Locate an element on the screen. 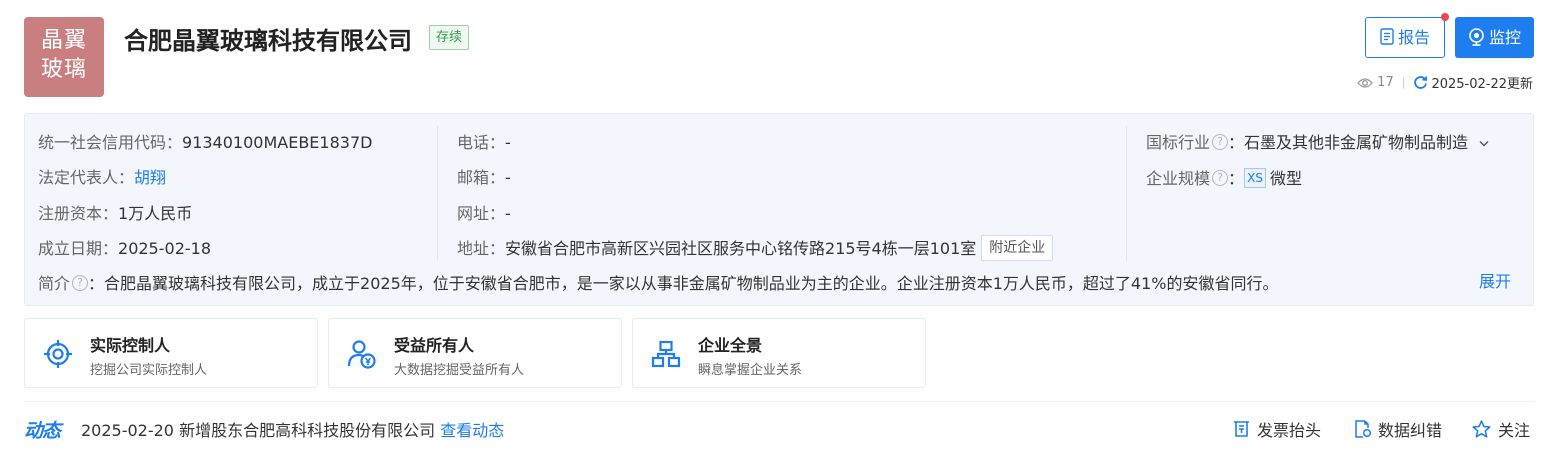 The image size is (1553, 452). camera-icon is located at coordinates (1476, 36).